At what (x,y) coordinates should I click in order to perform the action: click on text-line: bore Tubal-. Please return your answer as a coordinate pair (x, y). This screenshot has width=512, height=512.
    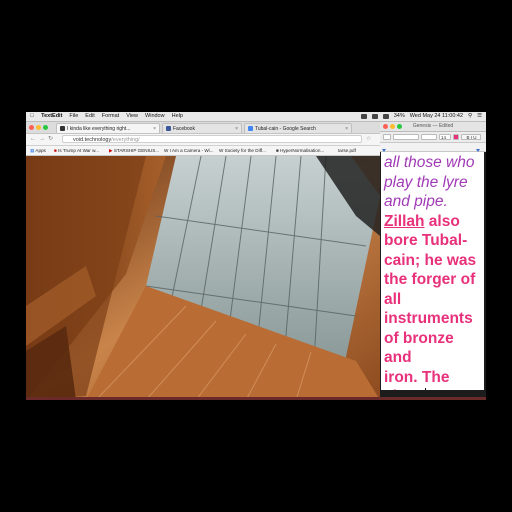
    Looking at the image, I should click on (426, 240).